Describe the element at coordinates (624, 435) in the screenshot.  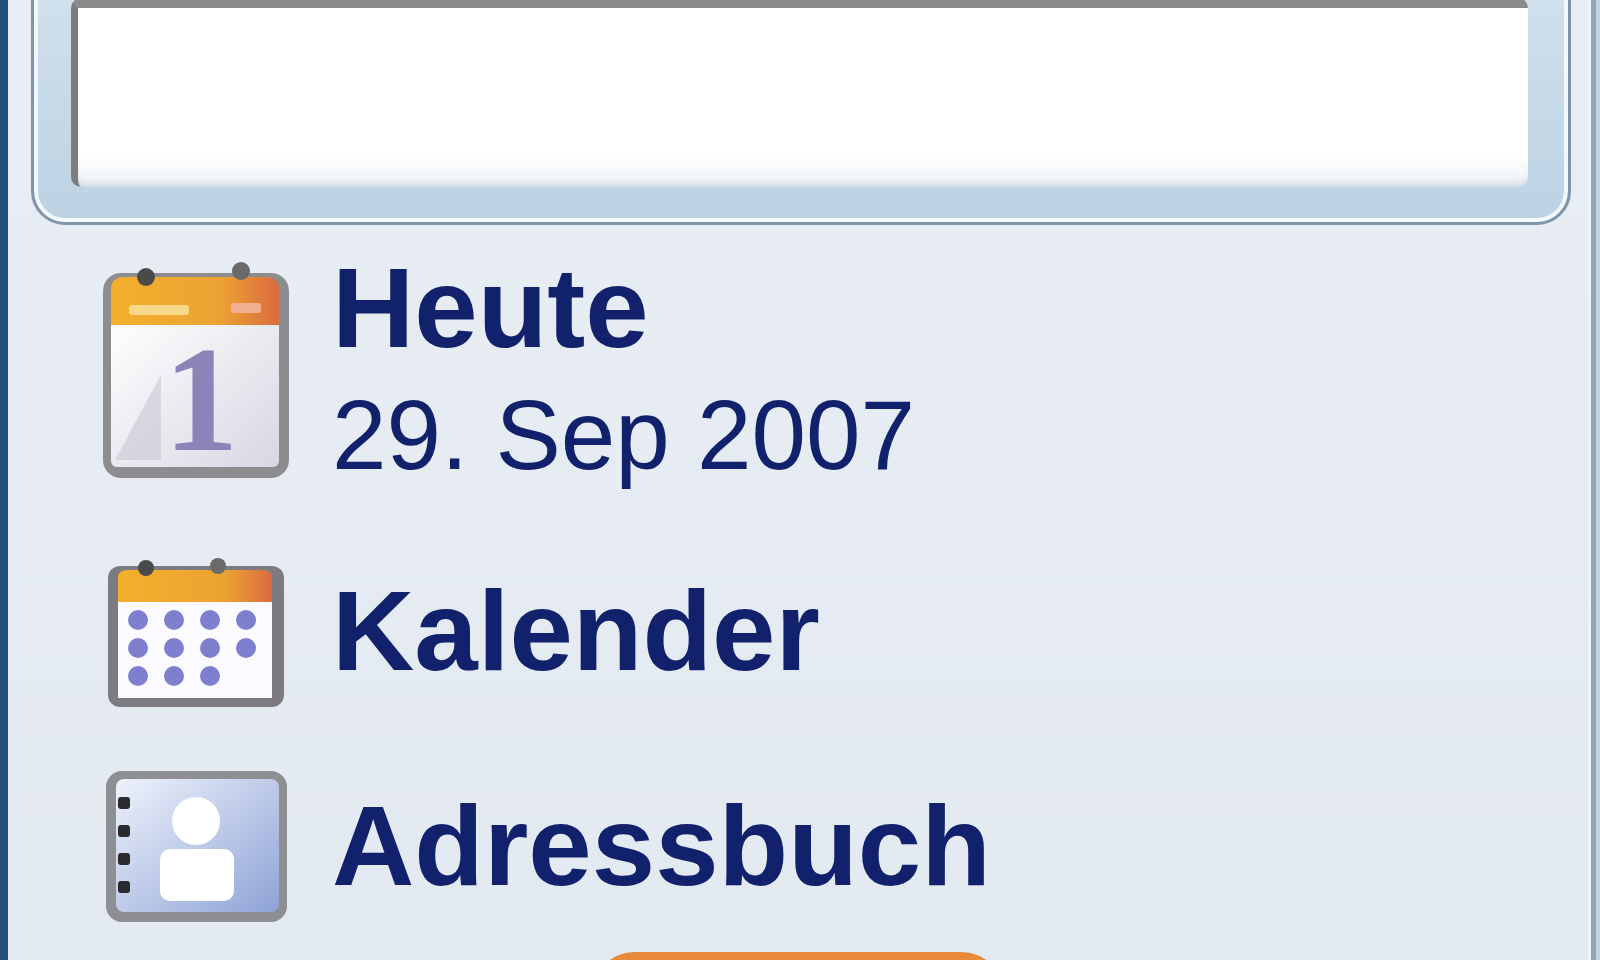
I see `date-text: 29. Sep 2007` at that location.